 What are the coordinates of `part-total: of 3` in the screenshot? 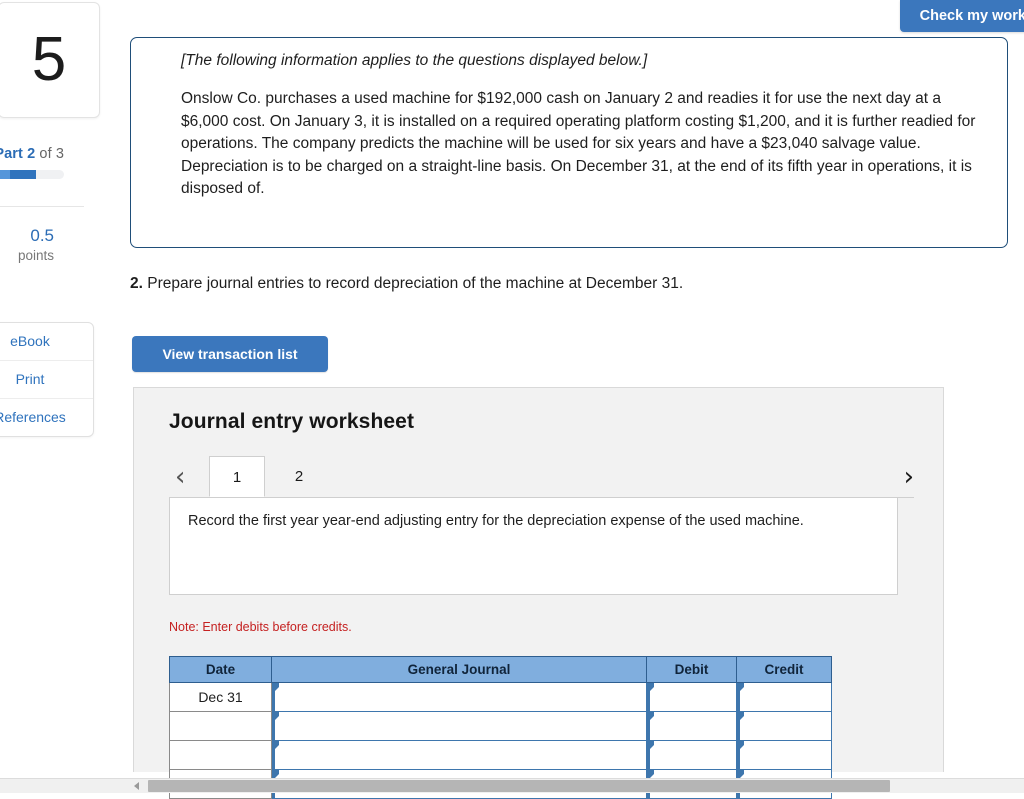 It's located at (49, 154).